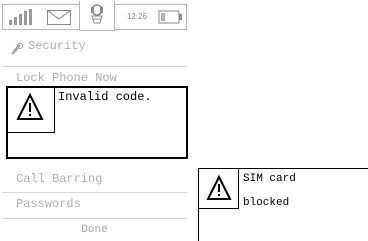 Image resolution: width=368 pixels, height=241 pixels. Describe the element at coordinates (137, 16) in the screenshot. I see `clock-time: 12:26` at that location.